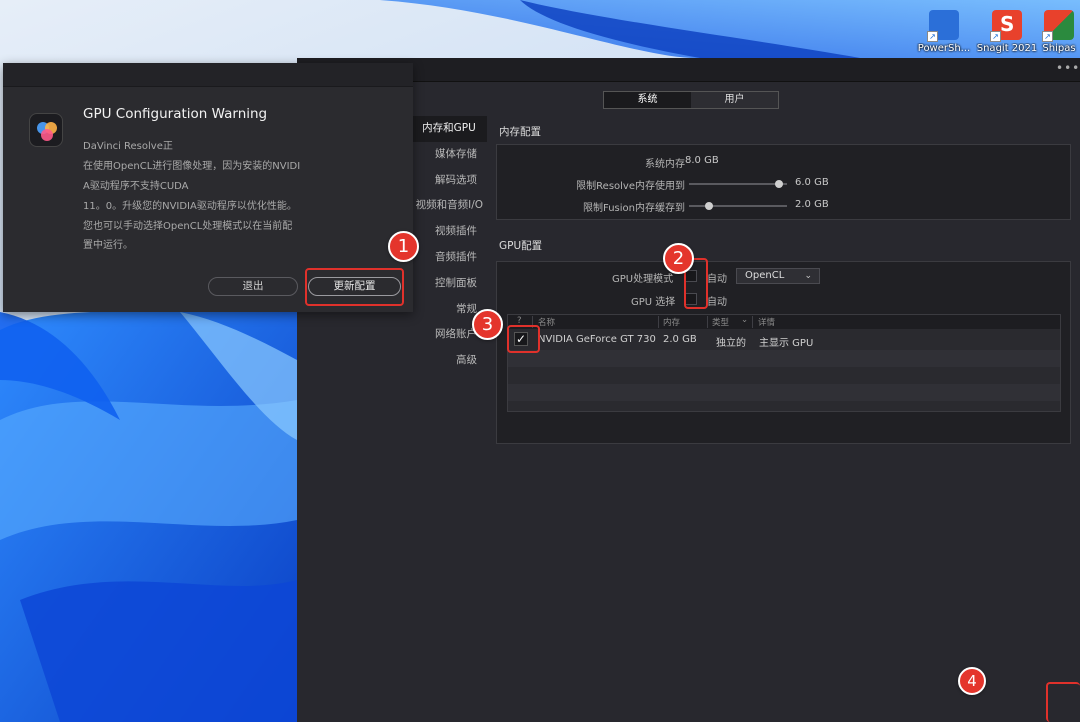 The height and width of the screenshot is (722, 1080). What do you see at coordinates (972, 681) in the screenshot?
I see `annotation-badge-4: 4` at bounding box center [972, 681].